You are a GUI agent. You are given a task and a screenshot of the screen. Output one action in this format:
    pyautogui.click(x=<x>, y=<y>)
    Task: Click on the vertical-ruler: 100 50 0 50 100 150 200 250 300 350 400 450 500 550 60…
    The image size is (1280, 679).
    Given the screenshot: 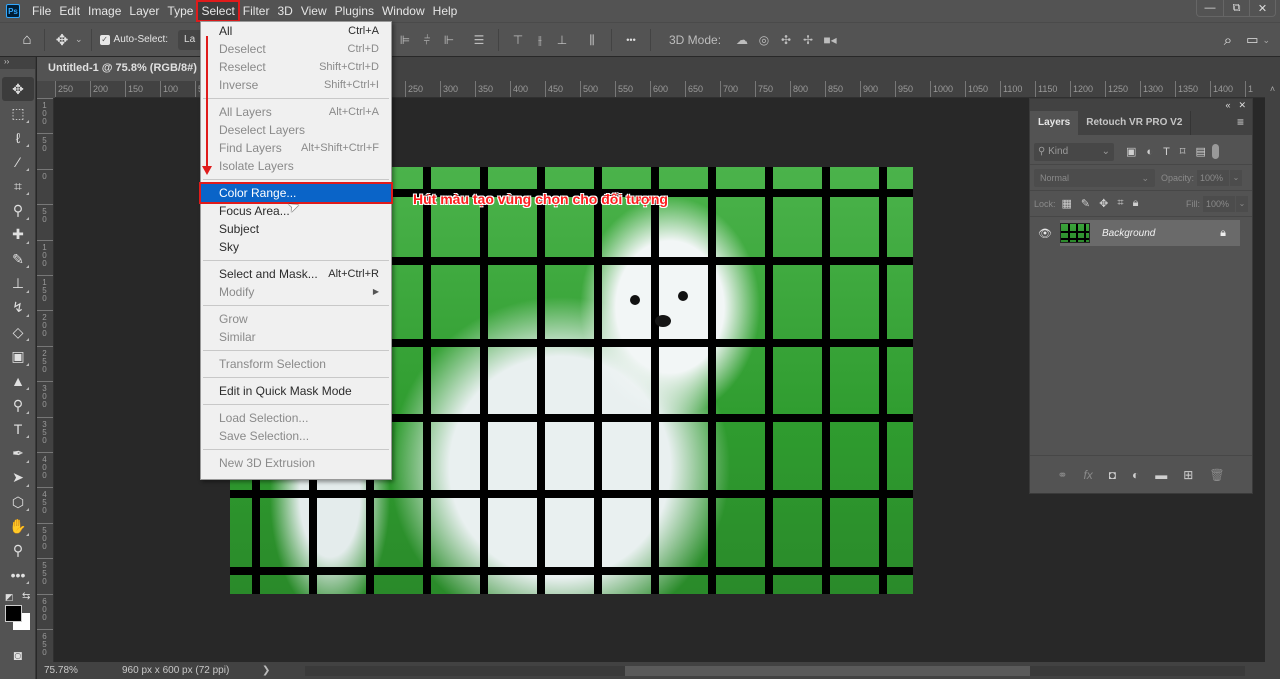 What is the action you would take?
    pyautogui.click(x=45, y=380)
    